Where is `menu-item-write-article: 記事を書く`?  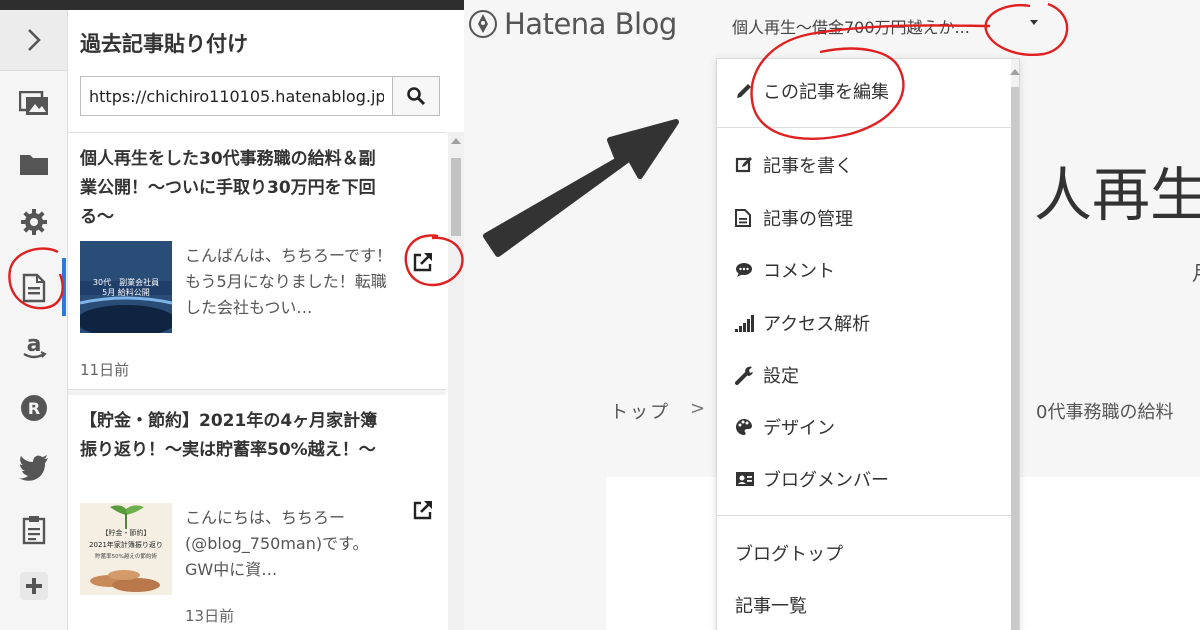 menu-item-write-article: 記事を書く is located at coordinates (864, 165).